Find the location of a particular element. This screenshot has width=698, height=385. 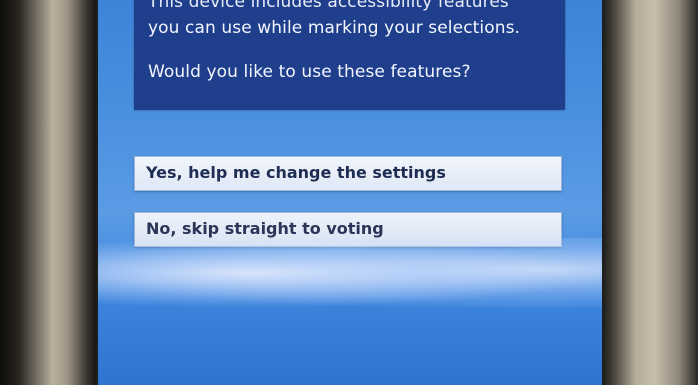

no-skip-to-voting-button: No, skip straight to voting is located at coordinates (348, 229).